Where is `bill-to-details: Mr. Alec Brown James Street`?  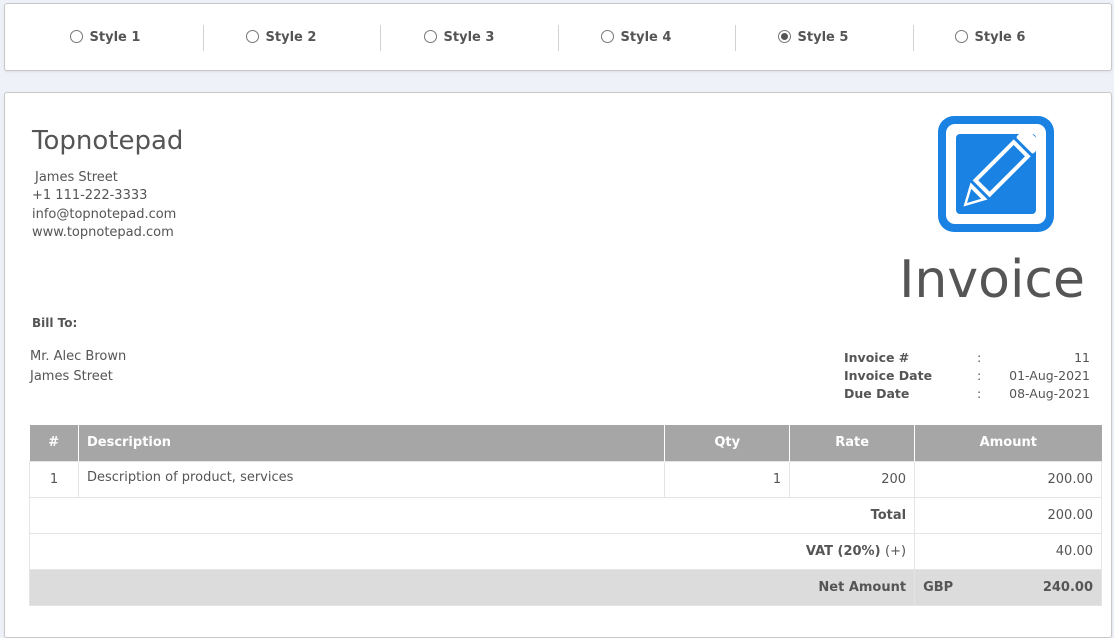
bill-to-details: Mr. Alec Brown James Street is located at coordinates (78, 367).